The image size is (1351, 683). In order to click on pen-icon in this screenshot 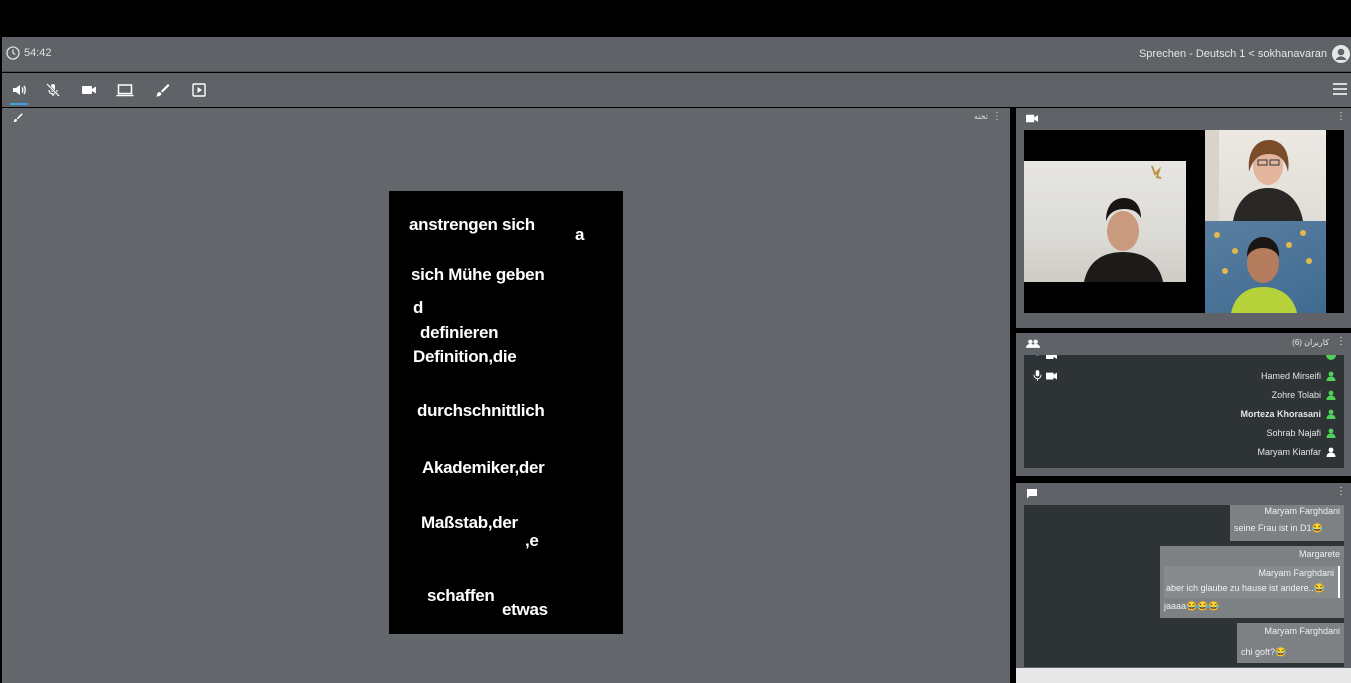, I will do `click(17, 117)`.